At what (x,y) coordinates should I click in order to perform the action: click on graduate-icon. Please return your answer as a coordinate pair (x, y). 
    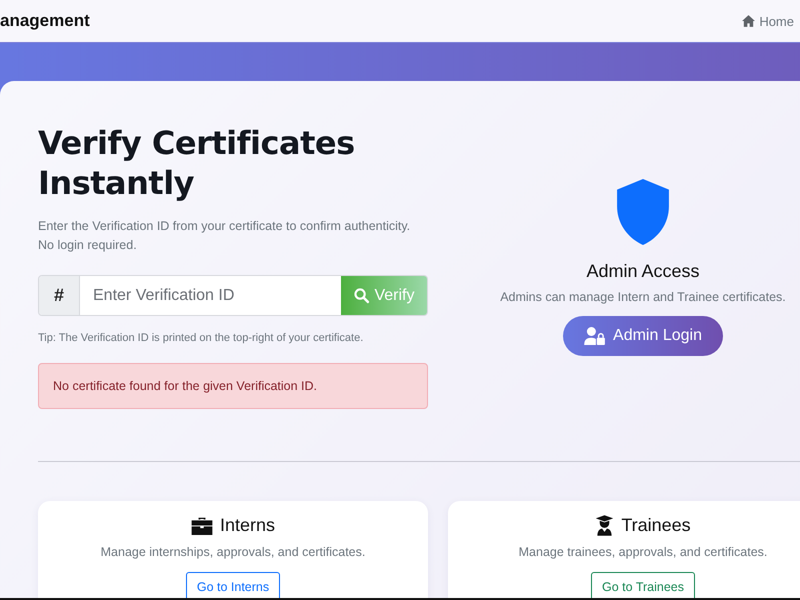
    Looking at the image, I should click on (604, 525).